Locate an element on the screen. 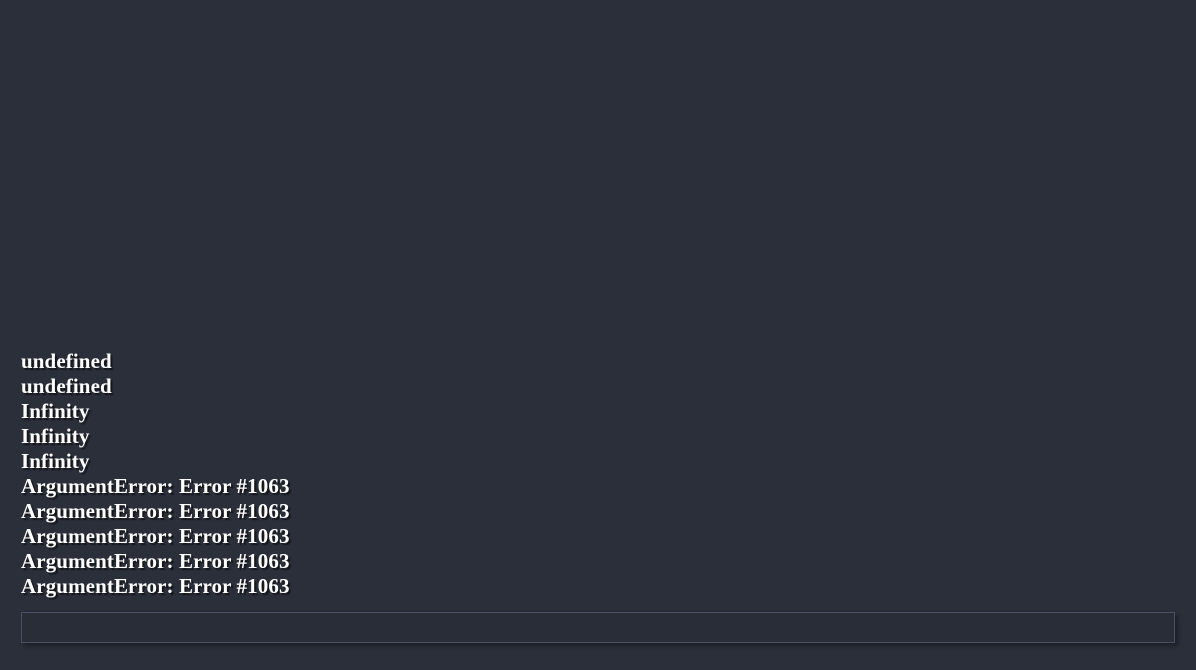  console-input-container is located at coordinates (598, 627).